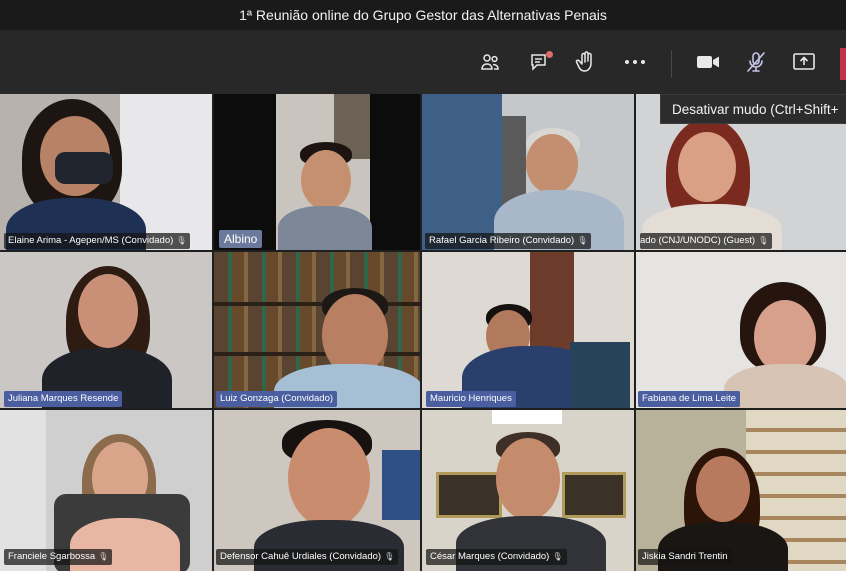 This screenshot has width=846, height=571. Describe the element at coordinates (671, 64) in the screenshot. I see `toolbar-divider` at that location.